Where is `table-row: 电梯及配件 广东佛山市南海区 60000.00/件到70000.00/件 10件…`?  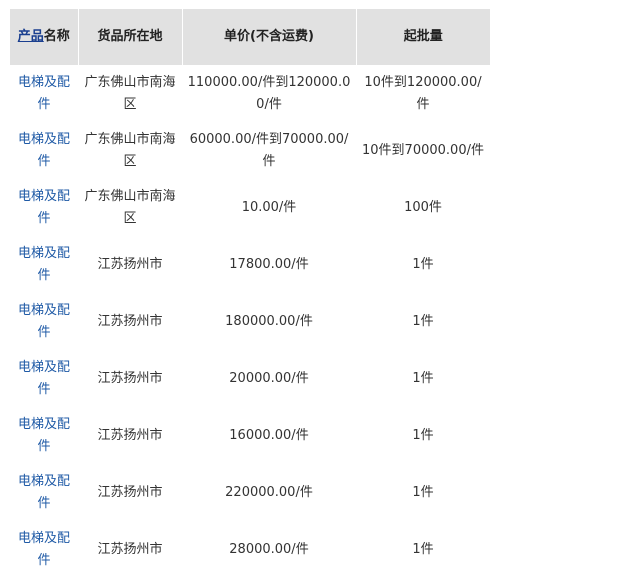
table-row: 电梯及配件 广东佛山市南海区 60000.00/件到70000.00/件 10件… is located at coordinates (250, 150).